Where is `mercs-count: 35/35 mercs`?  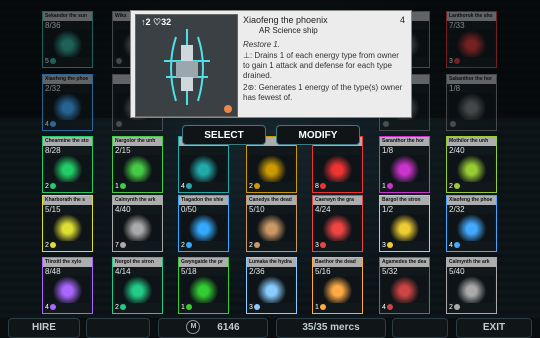
mercs-count: 35/35 mercs is located at coordinates (331, 328).